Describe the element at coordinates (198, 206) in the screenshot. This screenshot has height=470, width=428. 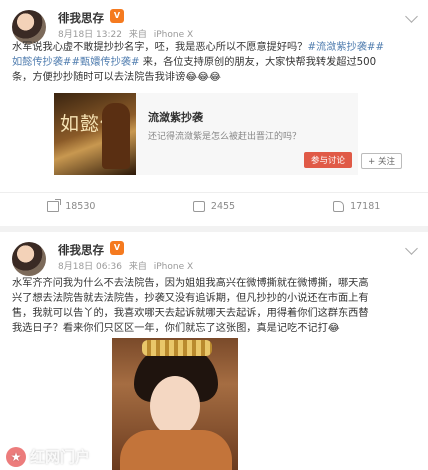
I see `comment-icon` at that location.